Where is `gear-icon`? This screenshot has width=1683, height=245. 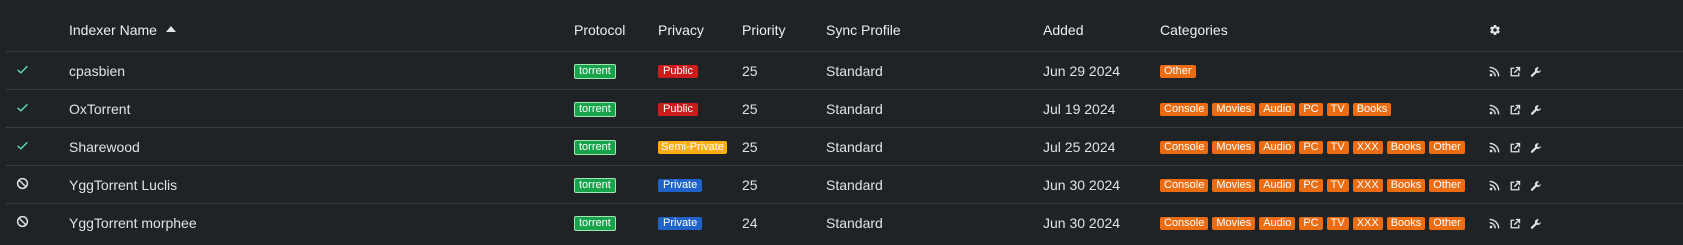 gear-icon is located at coordinates (1495, 31).